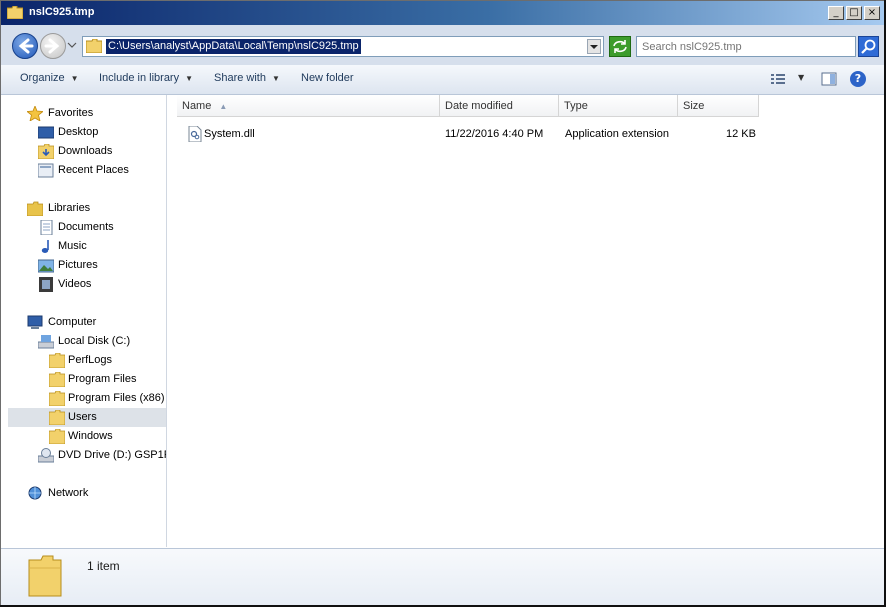 The height and width of the screenshot is (607, 886). Describe the element at coordinates (90, 436) in the screenshot. I see `nav-windows-label: Windows` at that location.